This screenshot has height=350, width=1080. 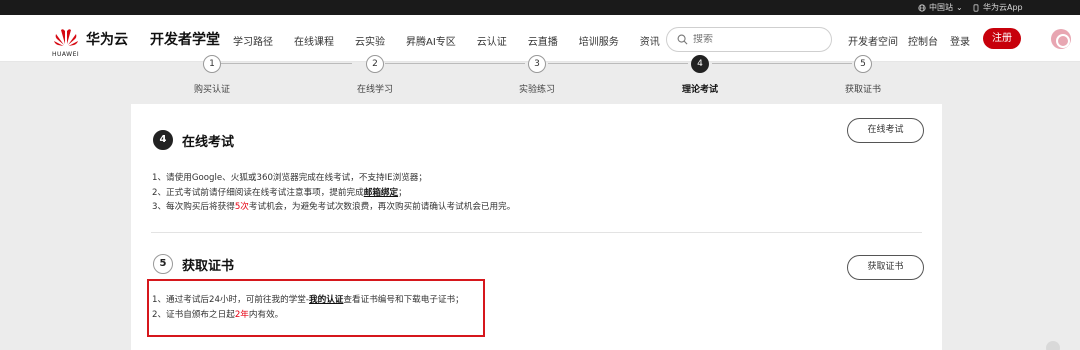 I want to click on search-icon, so click(x=682, y=39).